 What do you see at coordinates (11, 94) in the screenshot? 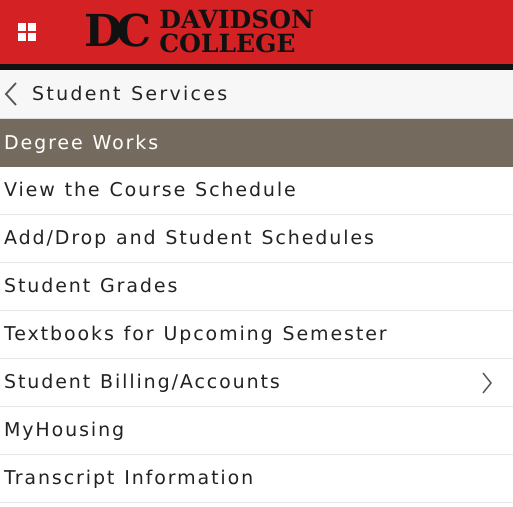
I see `back-chevron-icon` at bounding box center [11, 94].